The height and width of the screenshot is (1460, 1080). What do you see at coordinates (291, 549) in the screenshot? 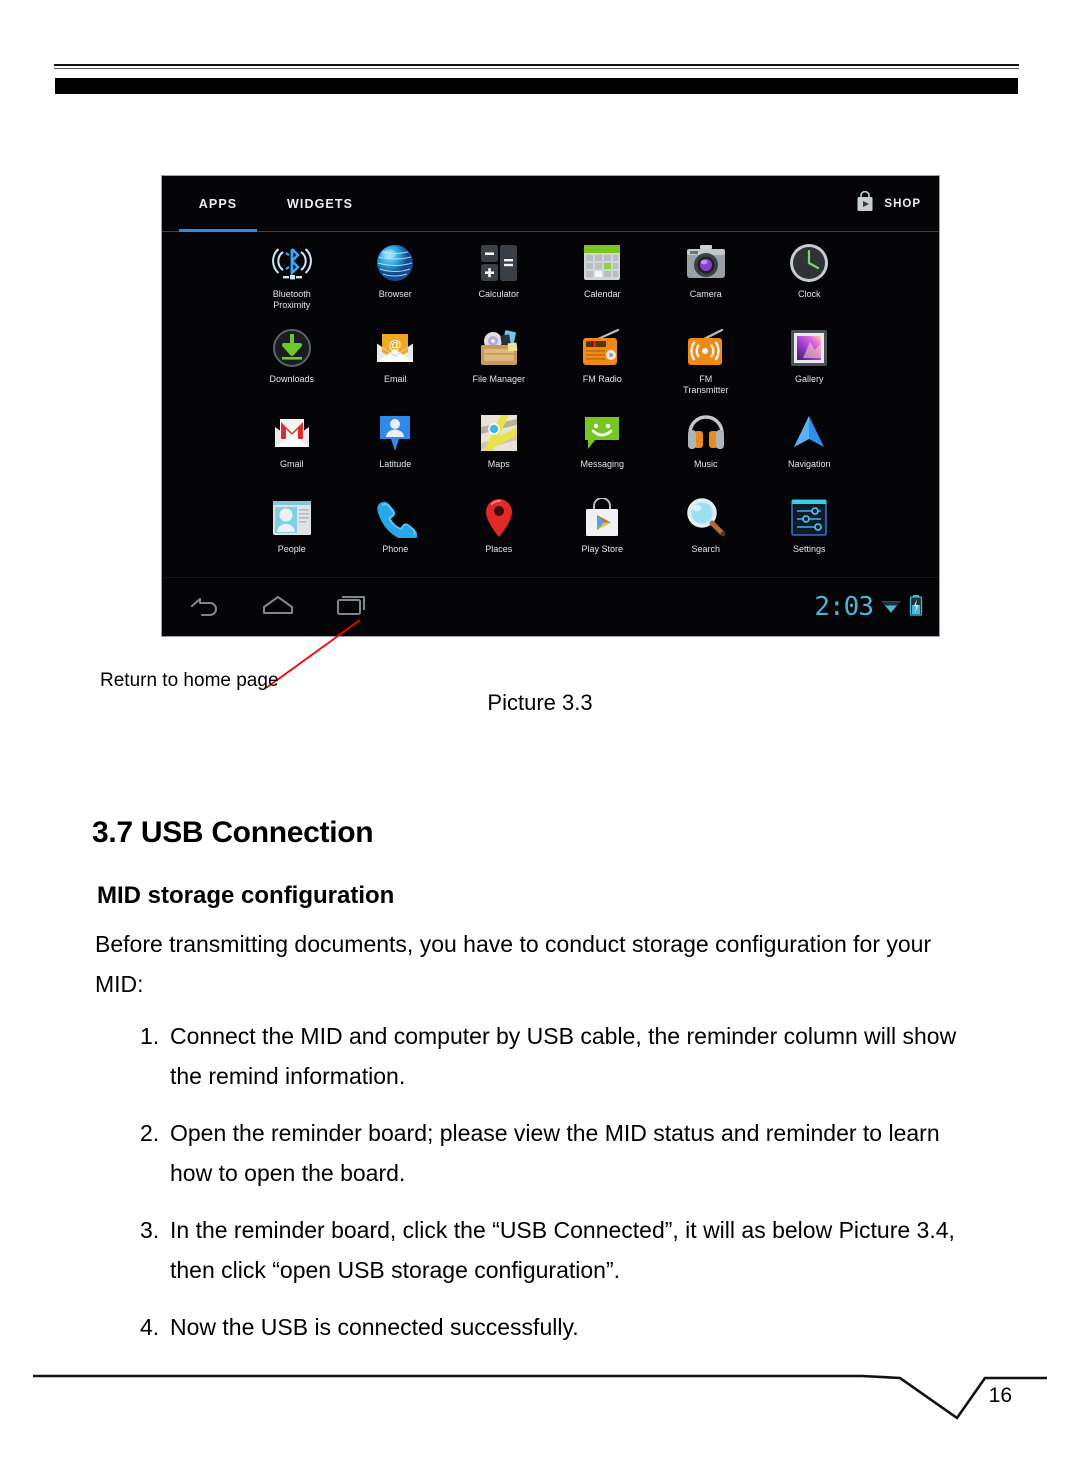
I see `app-label: People` at bounding box center [291, 549].